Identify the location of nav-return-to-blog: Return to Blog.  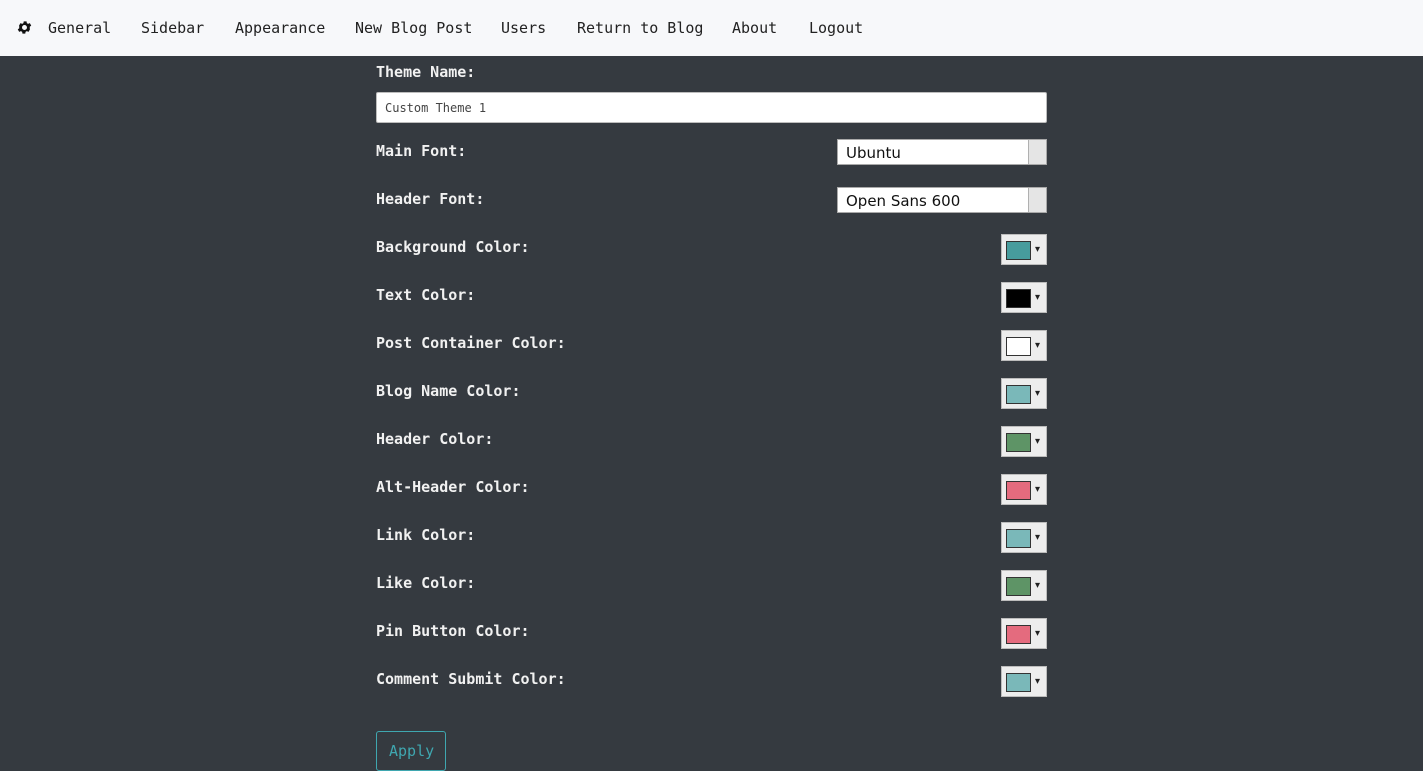
(640, 28).